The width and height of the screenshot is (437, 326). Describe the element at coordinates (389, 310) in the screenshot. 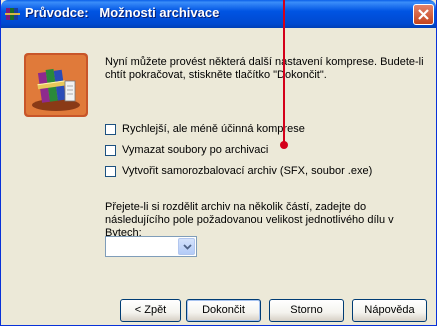

I see `help-button: Nápověda` at that location.